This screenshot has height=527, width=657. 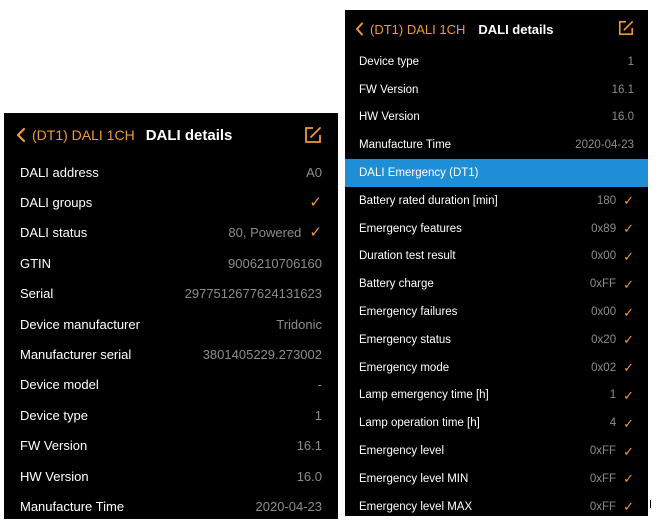 What do you see at coordinates (83, 135) in the screenshot?
I see `back-label: (DT1) DALI 1CH` at bounding box center [83, 135].